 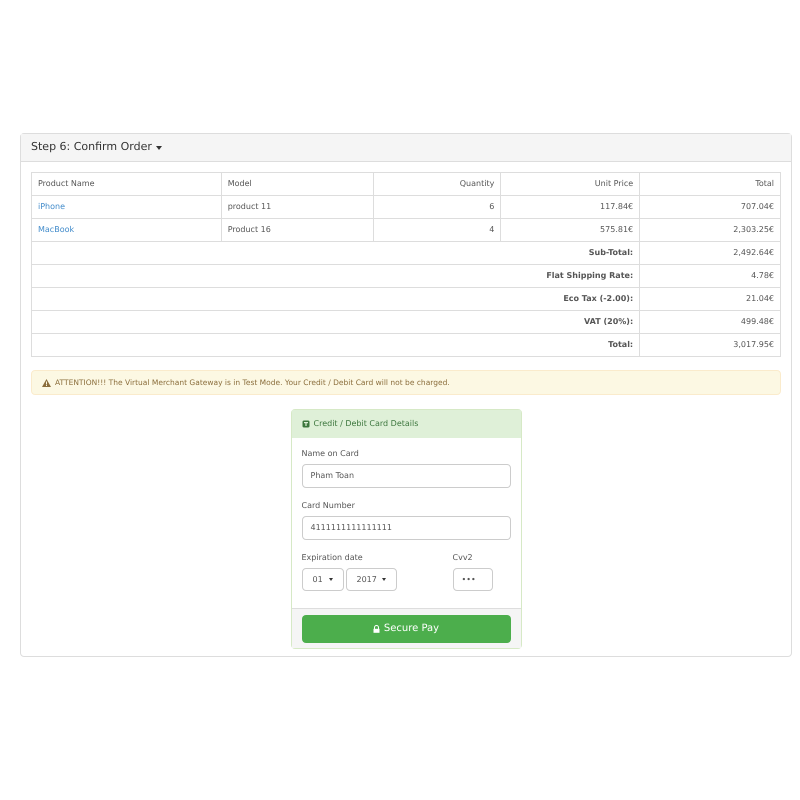 I want to click on total-label: Flat Shipping Rate:, so click(x=336, y=276).